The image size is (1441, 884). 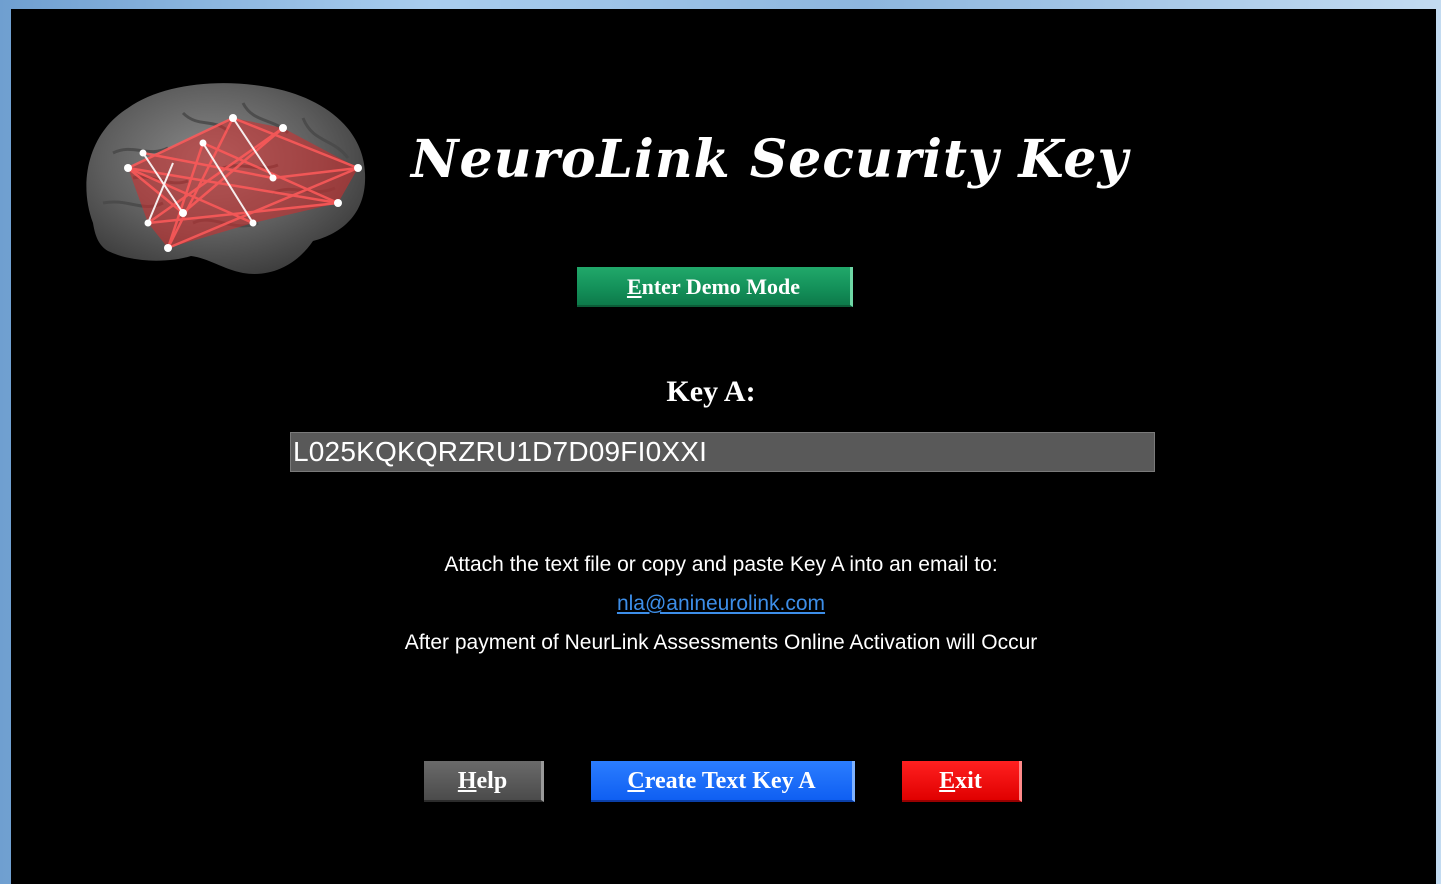 What do you see at coordinates (226, 178) in the screenshot?
I see `brain-network-logo` at bounding box center [226, 178].